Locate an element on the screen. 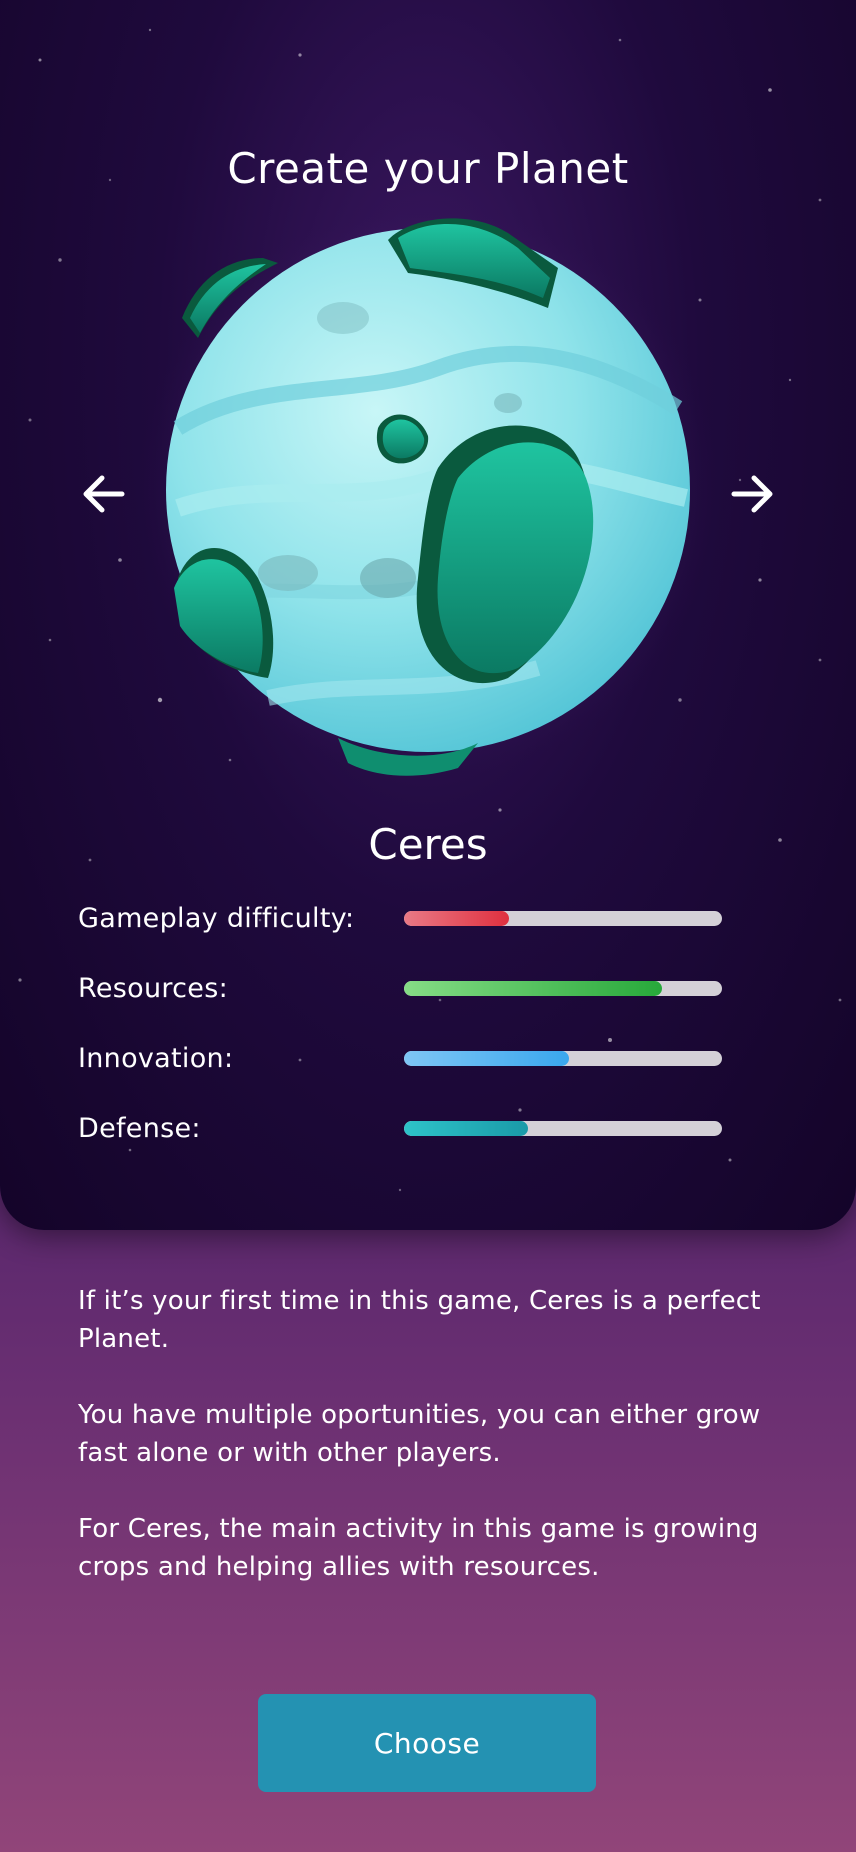  stat-label: Defense: is located at coordinates (139, 1128).